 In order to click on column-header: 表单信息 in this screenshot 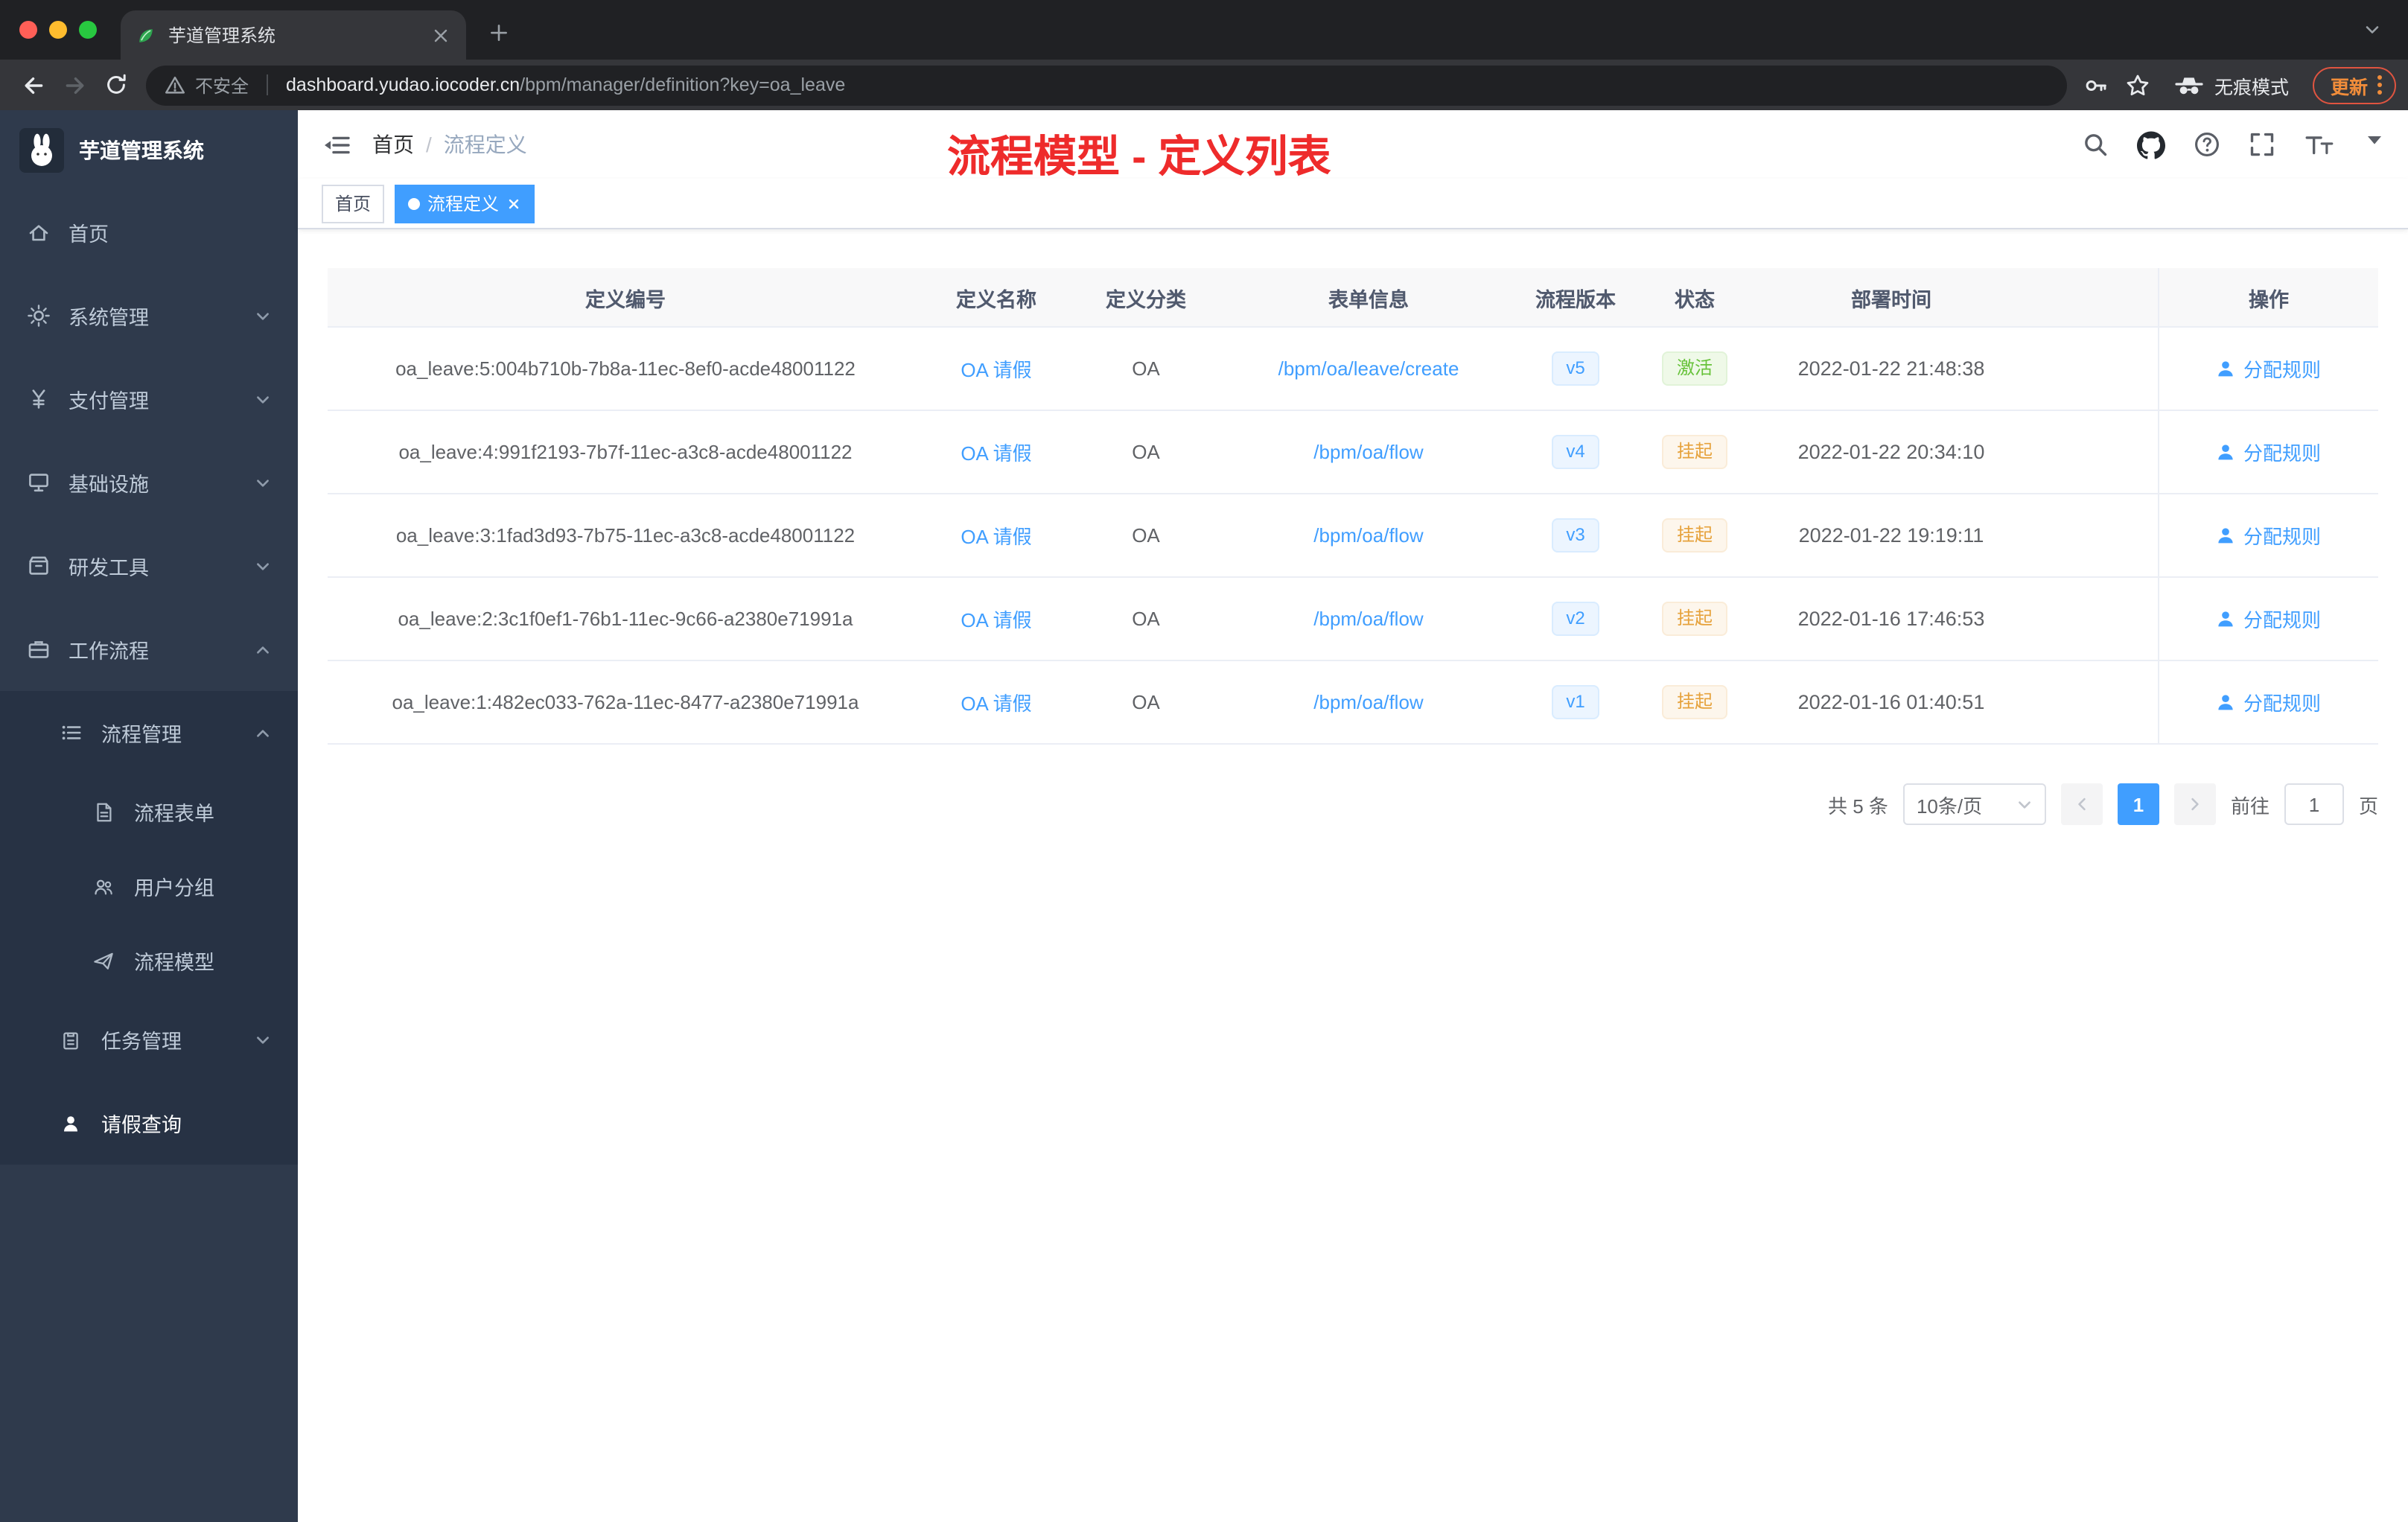, I will do `click(1368, 299)`.